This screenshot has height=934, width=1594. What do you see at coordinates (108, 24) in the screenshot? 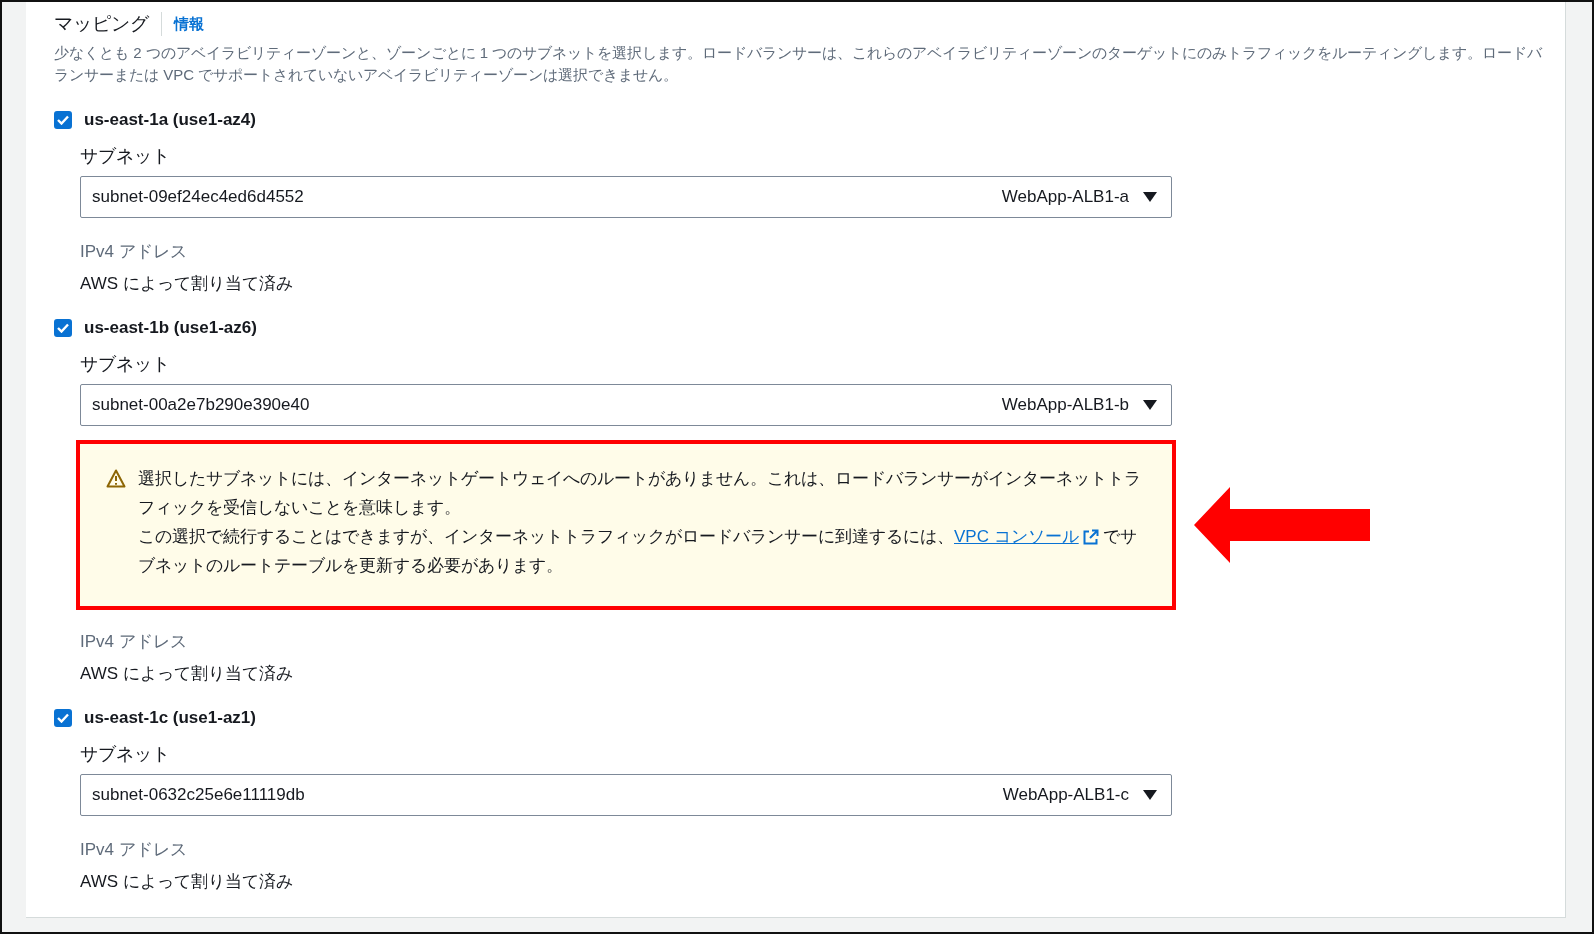
I see `section-title: マッピング` at bounding box center [108, 24].